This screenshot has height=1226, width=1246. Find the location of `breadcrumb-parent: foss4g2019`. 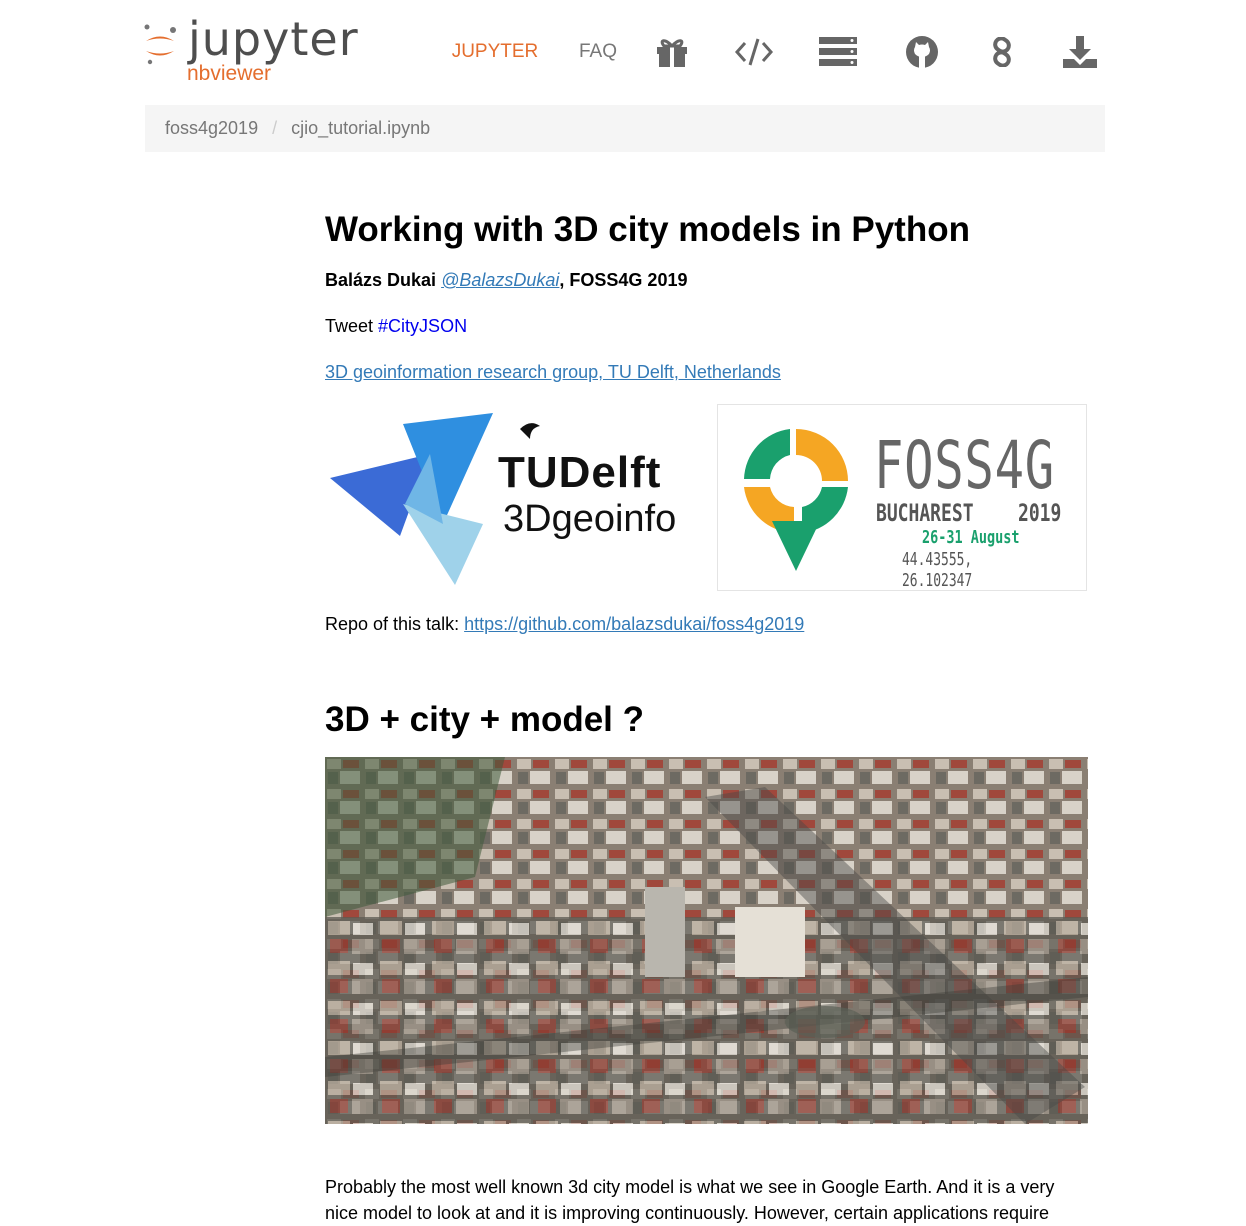

breadcrumb-parent: foss4g2019 is located at coordinates (211, 128).